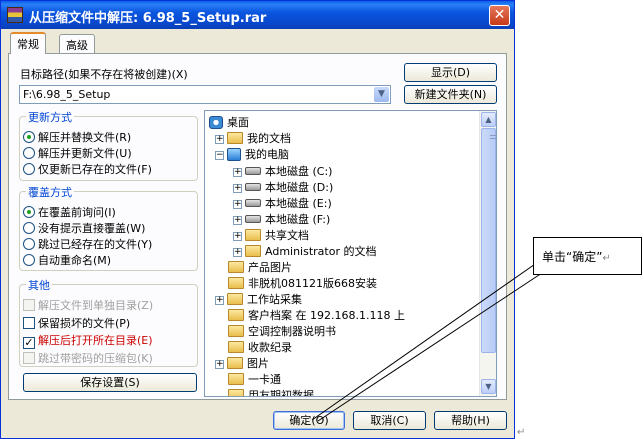 The height and width of the screenshot is (439, 644). What do you see at coordinates (316, 315) in the screenshot?
I see `tree-node-customer-files: 客户档案 在 192.168.1.118 上` at bounding box center [316, 315].